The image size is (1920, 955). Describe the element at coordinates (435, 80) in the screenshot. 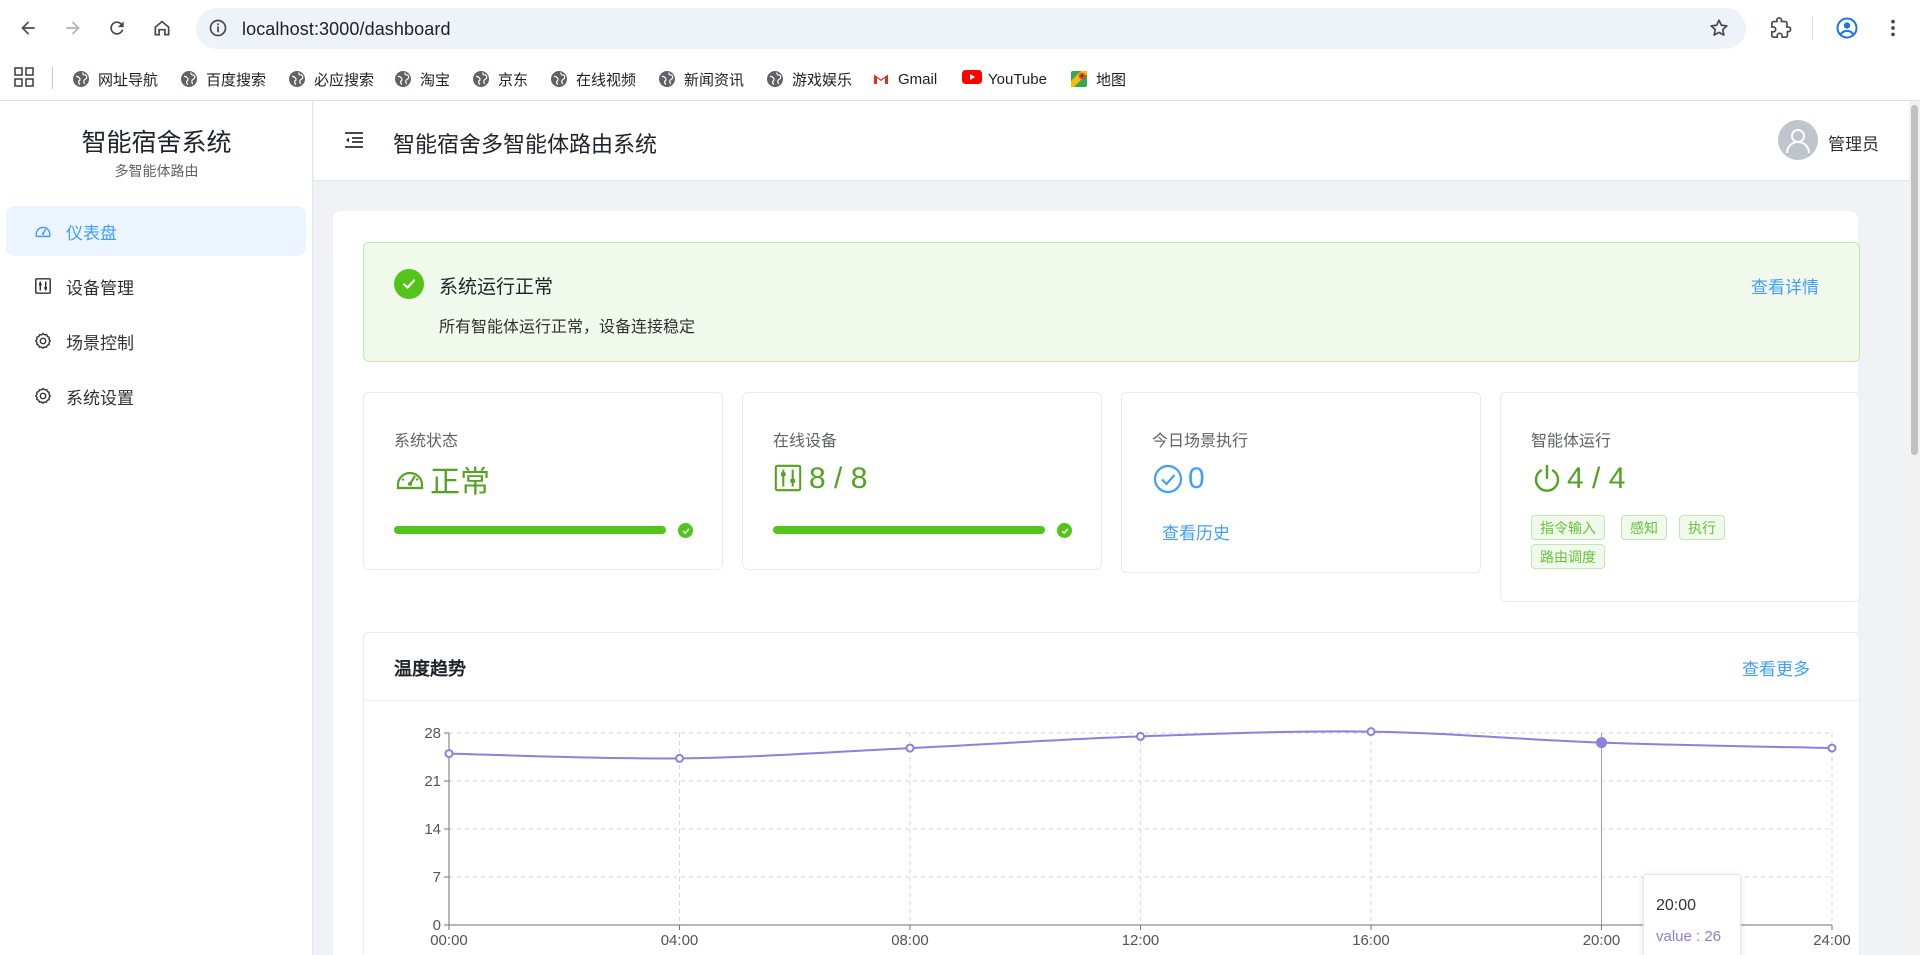

I see `bookmark-label: 淘宝` at that location.